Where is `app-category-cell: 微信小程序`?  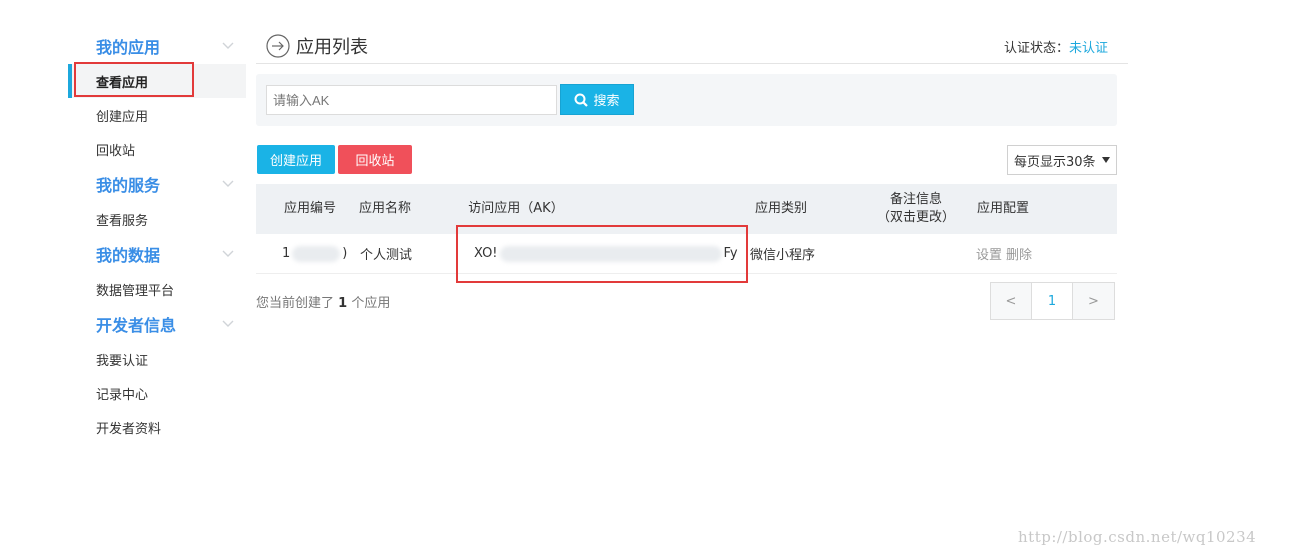
app-category-cell: 微信小程序 is located at coordinates (783, 255).